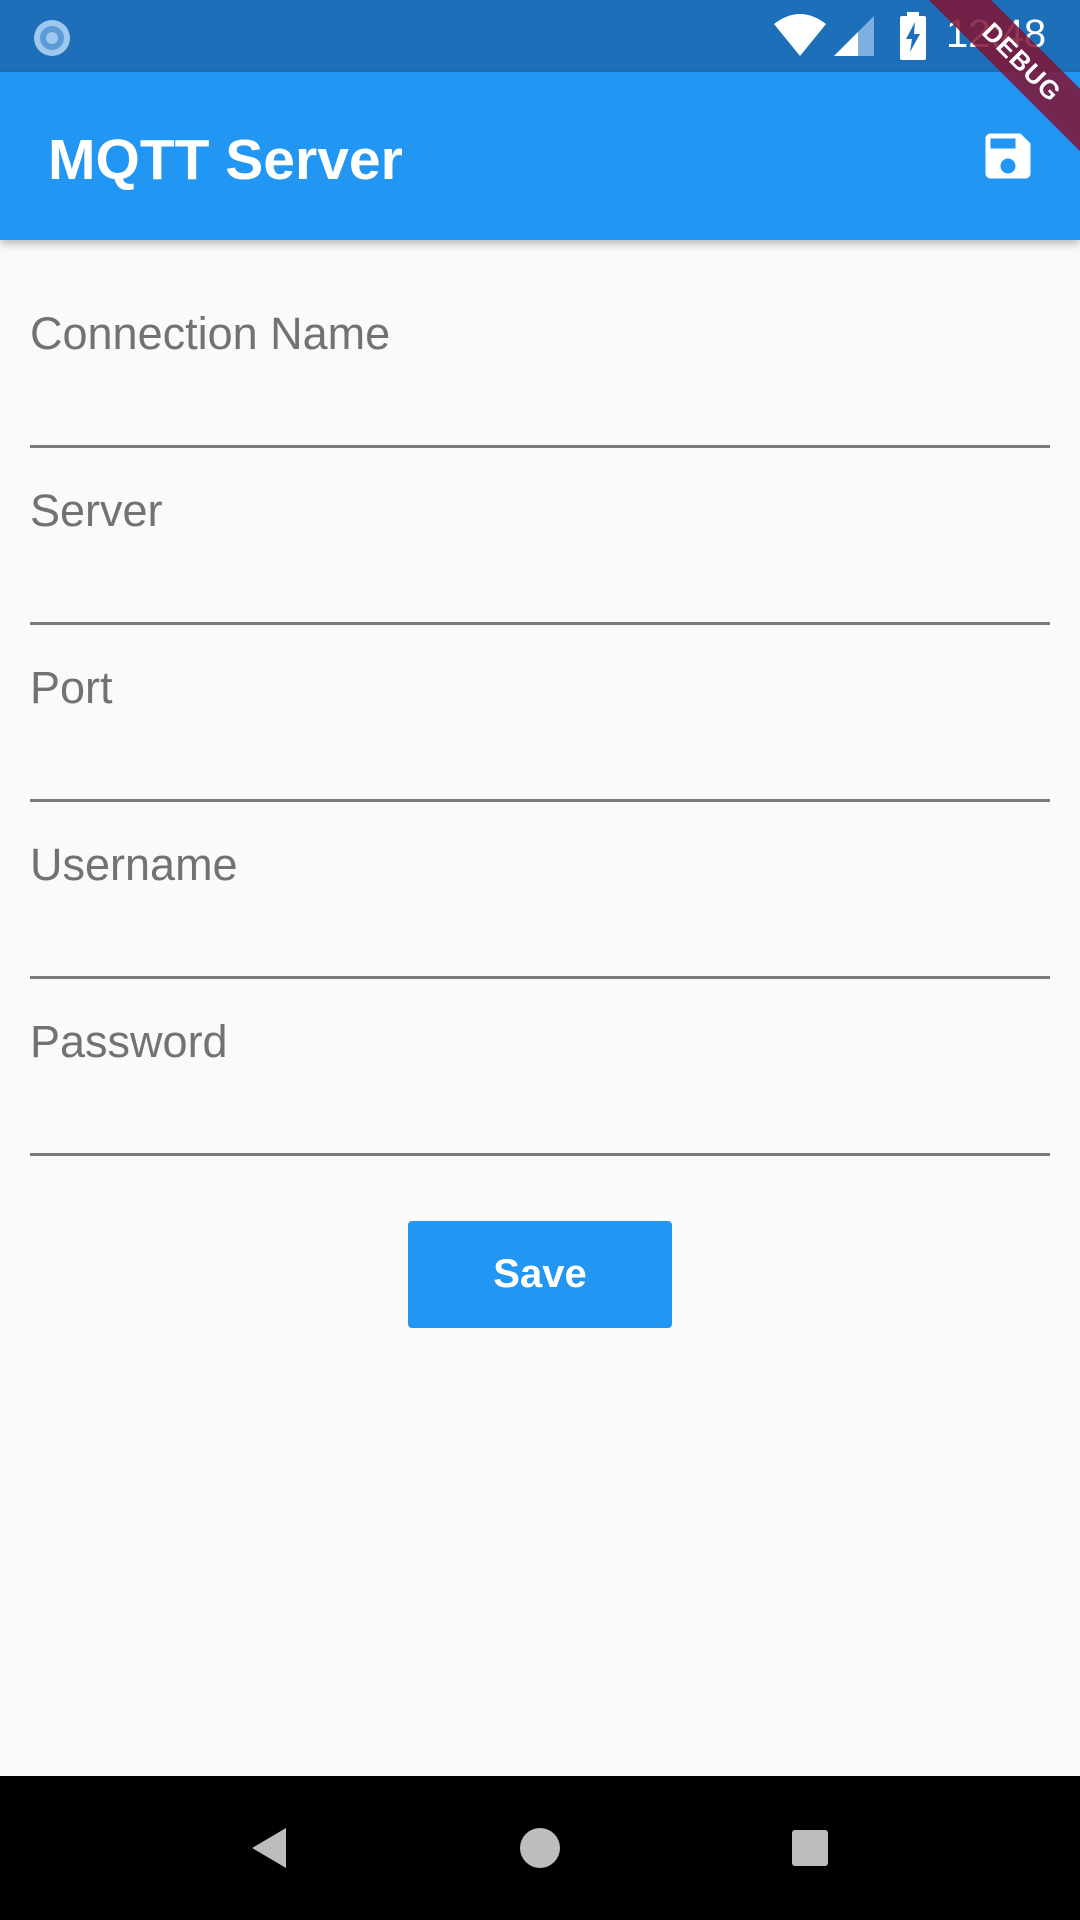 This screenshot has height=1920, width=1080. I want to click on server-label: Server, so click(96, 510).